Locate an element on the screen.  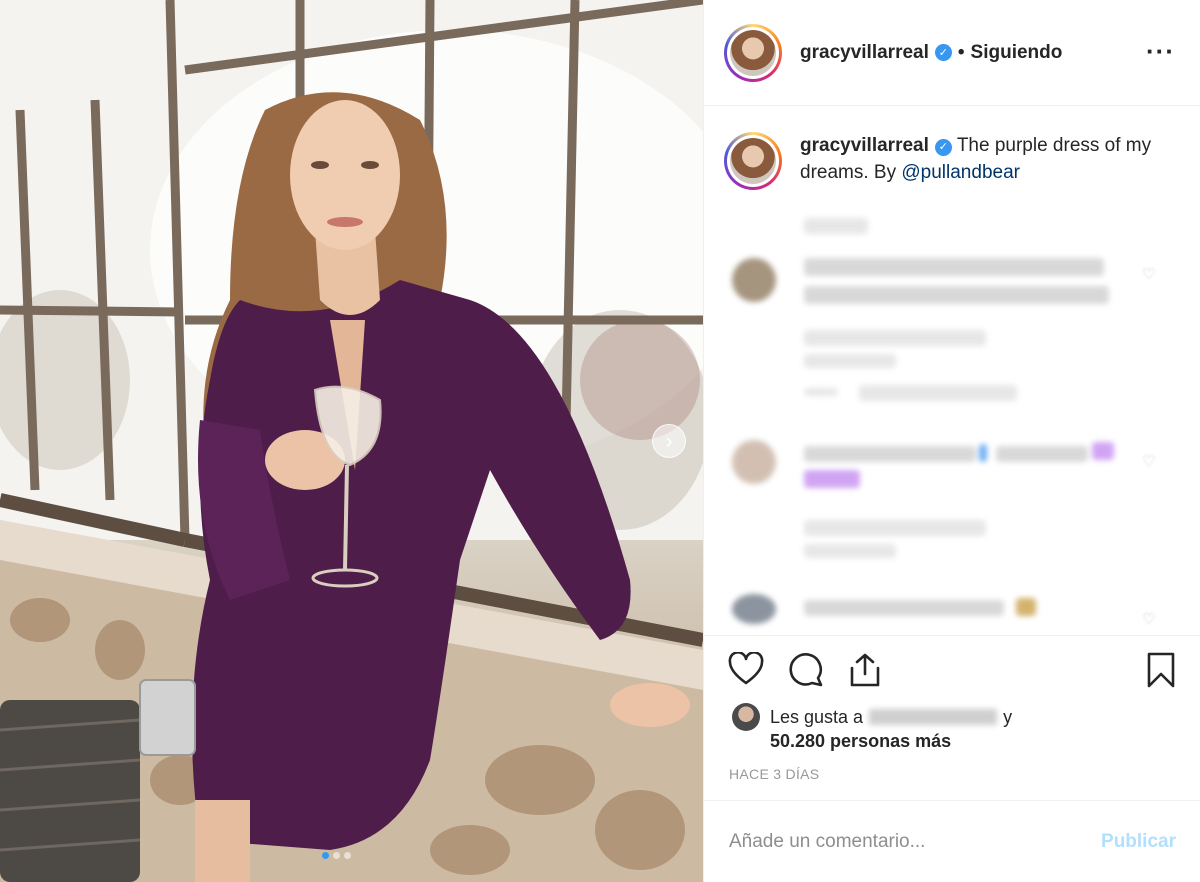
likes-text: Les gusta a y 50.280 personas más is located at coordinates (891, 729).